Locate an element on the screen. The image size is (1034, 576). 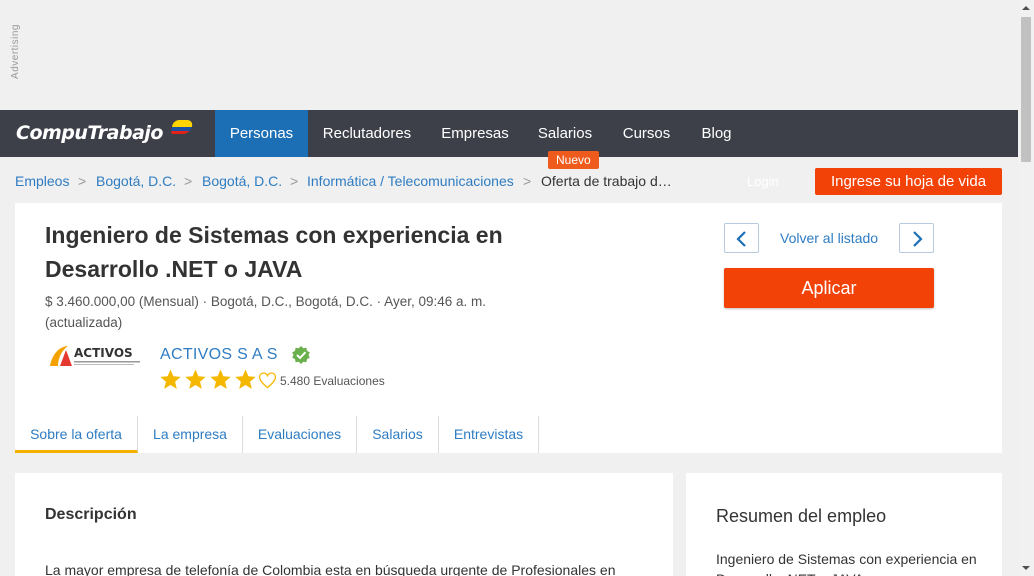
chevron-right-icon is located at coordinates (918, 239).